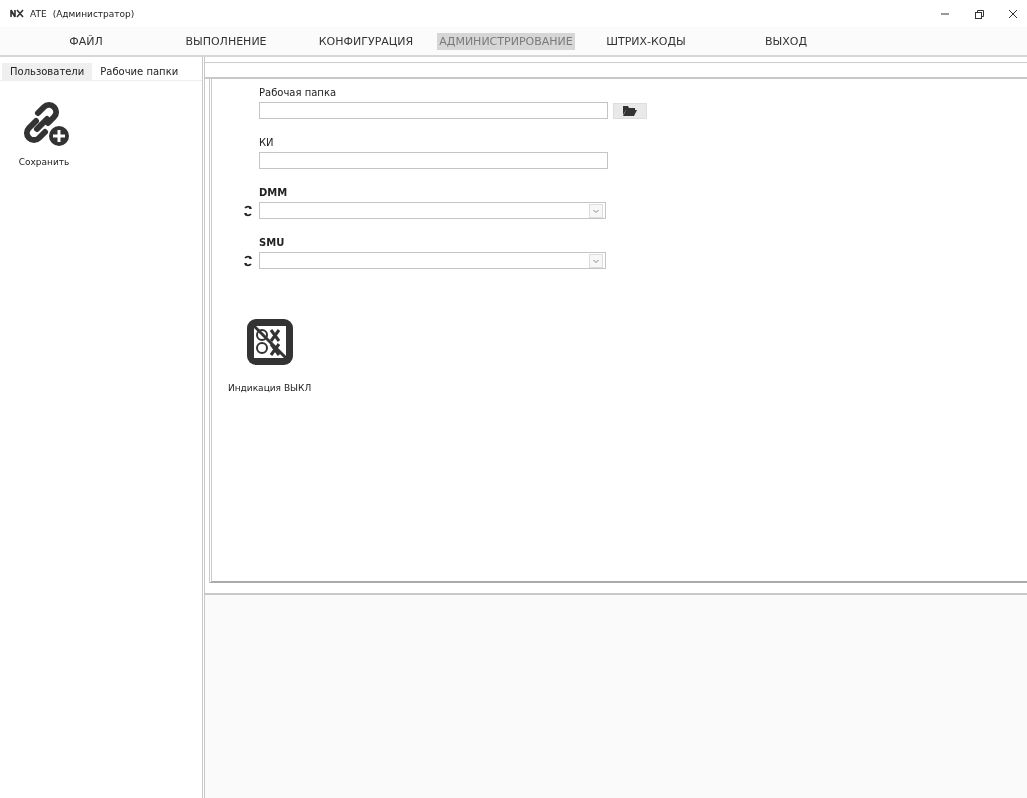 The image size is (1027, 798). I want to click on menu-item: ФАЙЛ, so click(86, 41).